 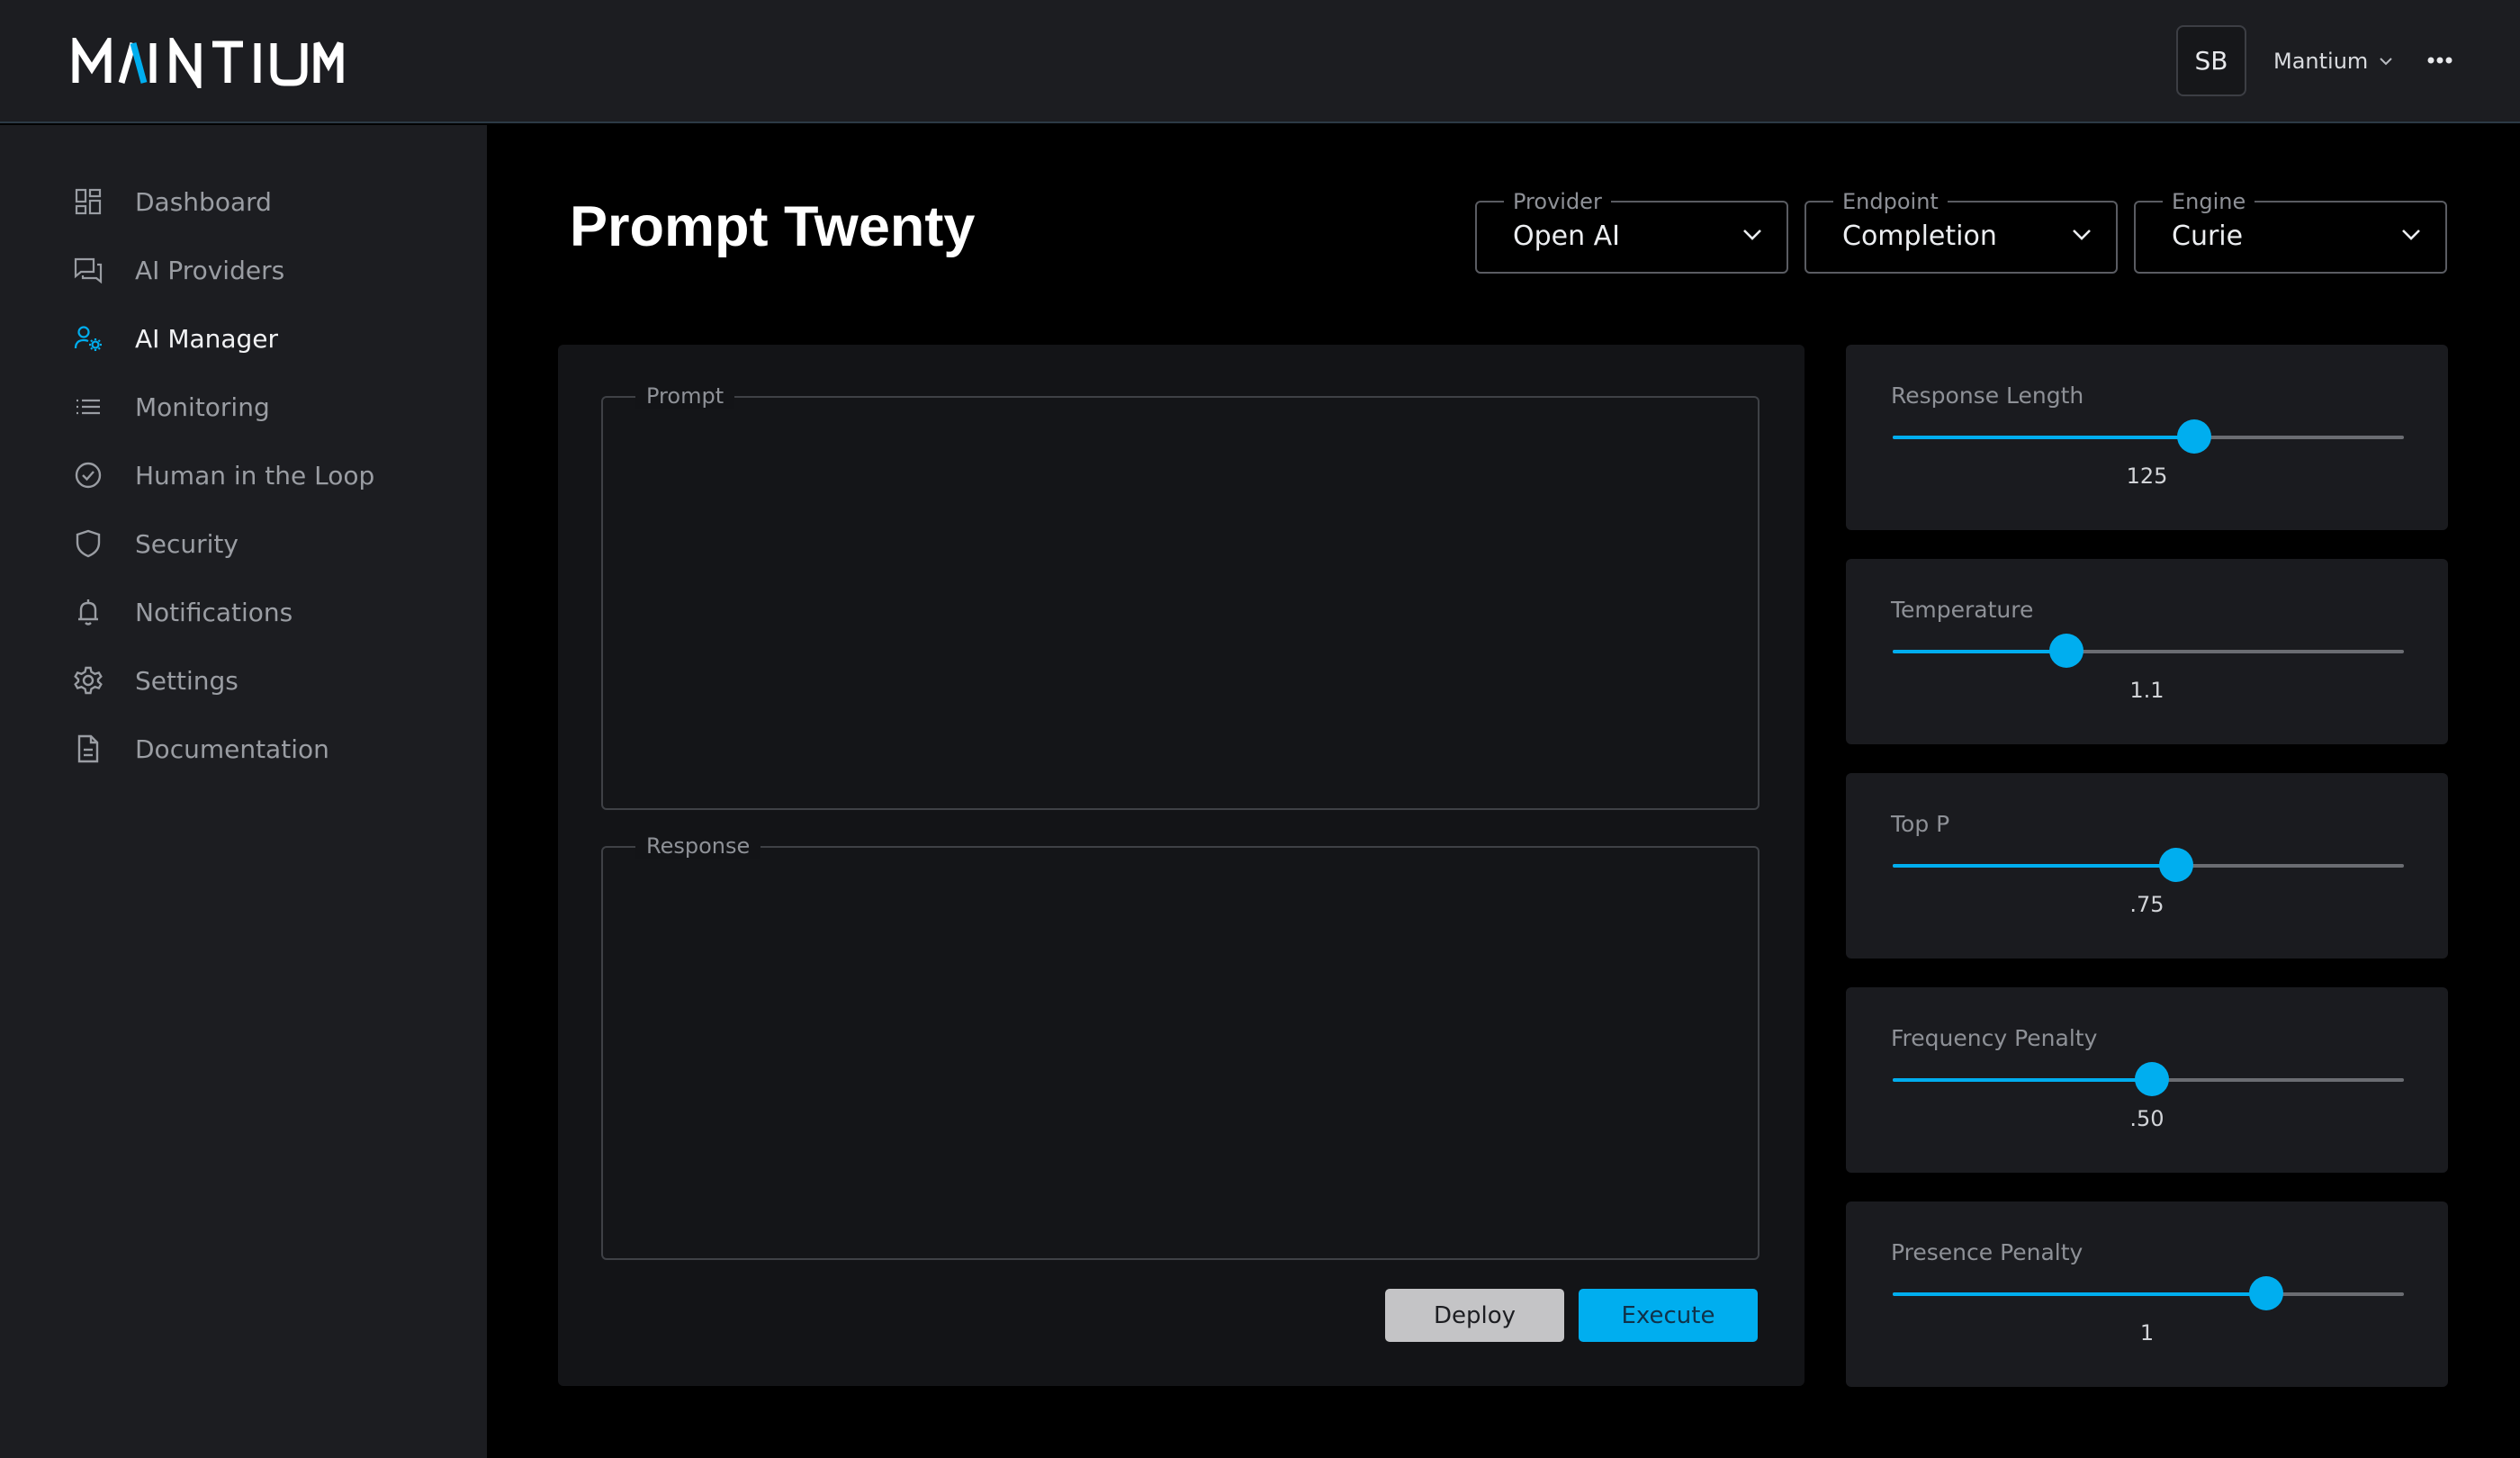 What do you see at coordinates (88, 270) in the screenshot?
I see `chat-icon` at bounding box center [88, 270].